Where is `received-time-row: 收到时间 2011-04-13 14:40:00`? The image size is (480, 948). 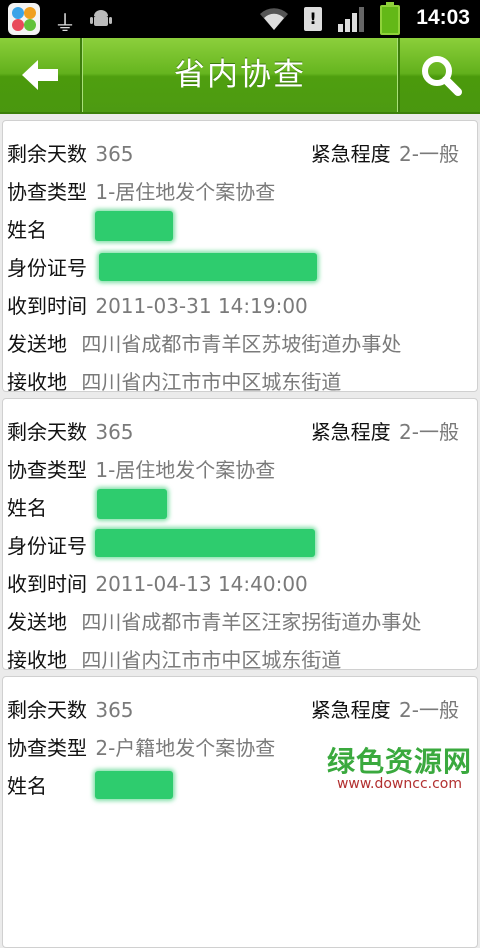
received-time-row: 收到时间 2011-04-13 14:40:00 is located at coordinates (233, 584).